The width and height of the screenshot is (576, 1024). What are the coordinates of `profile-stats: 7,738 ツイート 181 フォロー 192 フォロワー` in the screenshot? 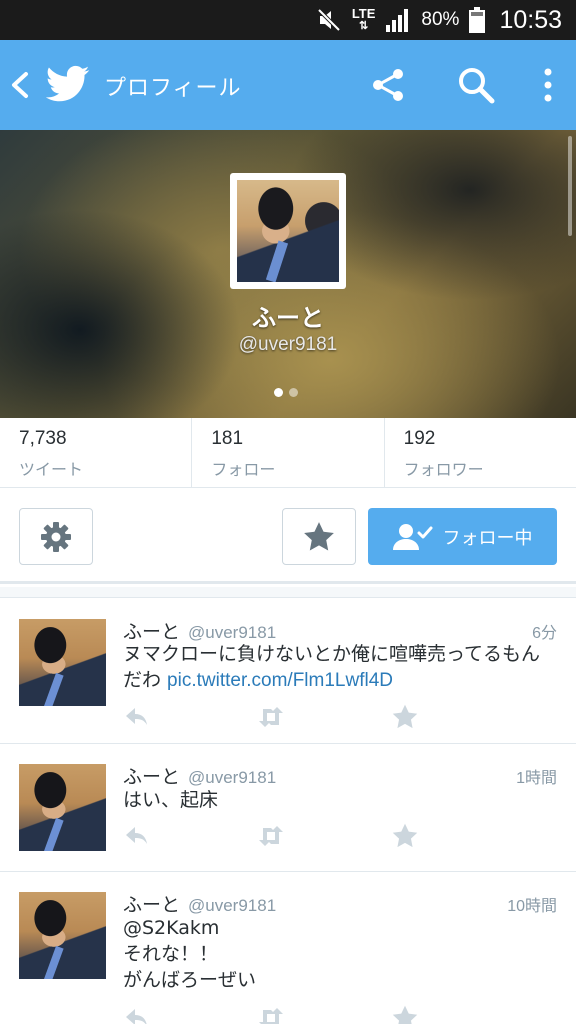 It's located at (288, 453).